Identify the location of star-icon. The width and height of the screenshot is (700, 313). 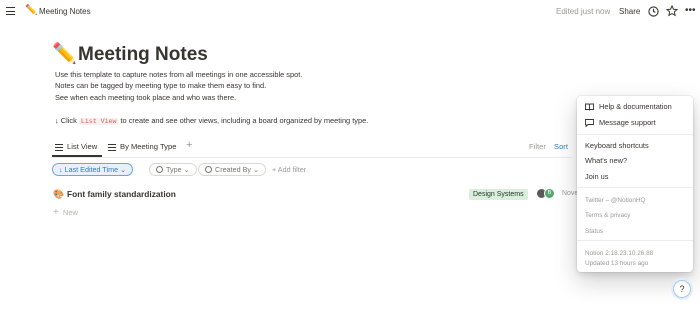
(672, 11).